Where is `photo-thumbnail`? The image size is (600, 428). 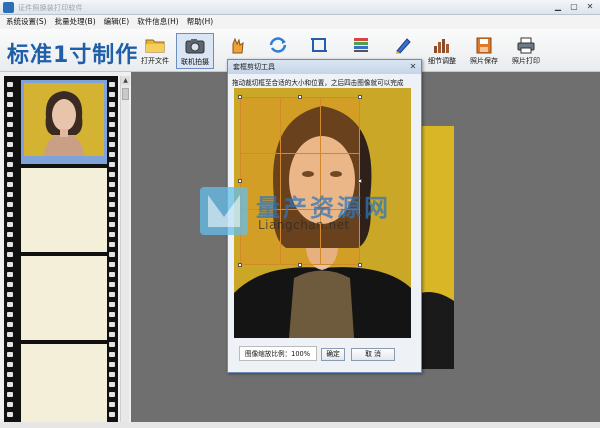
photo-thumbnail is located at coordinates (64, 119).